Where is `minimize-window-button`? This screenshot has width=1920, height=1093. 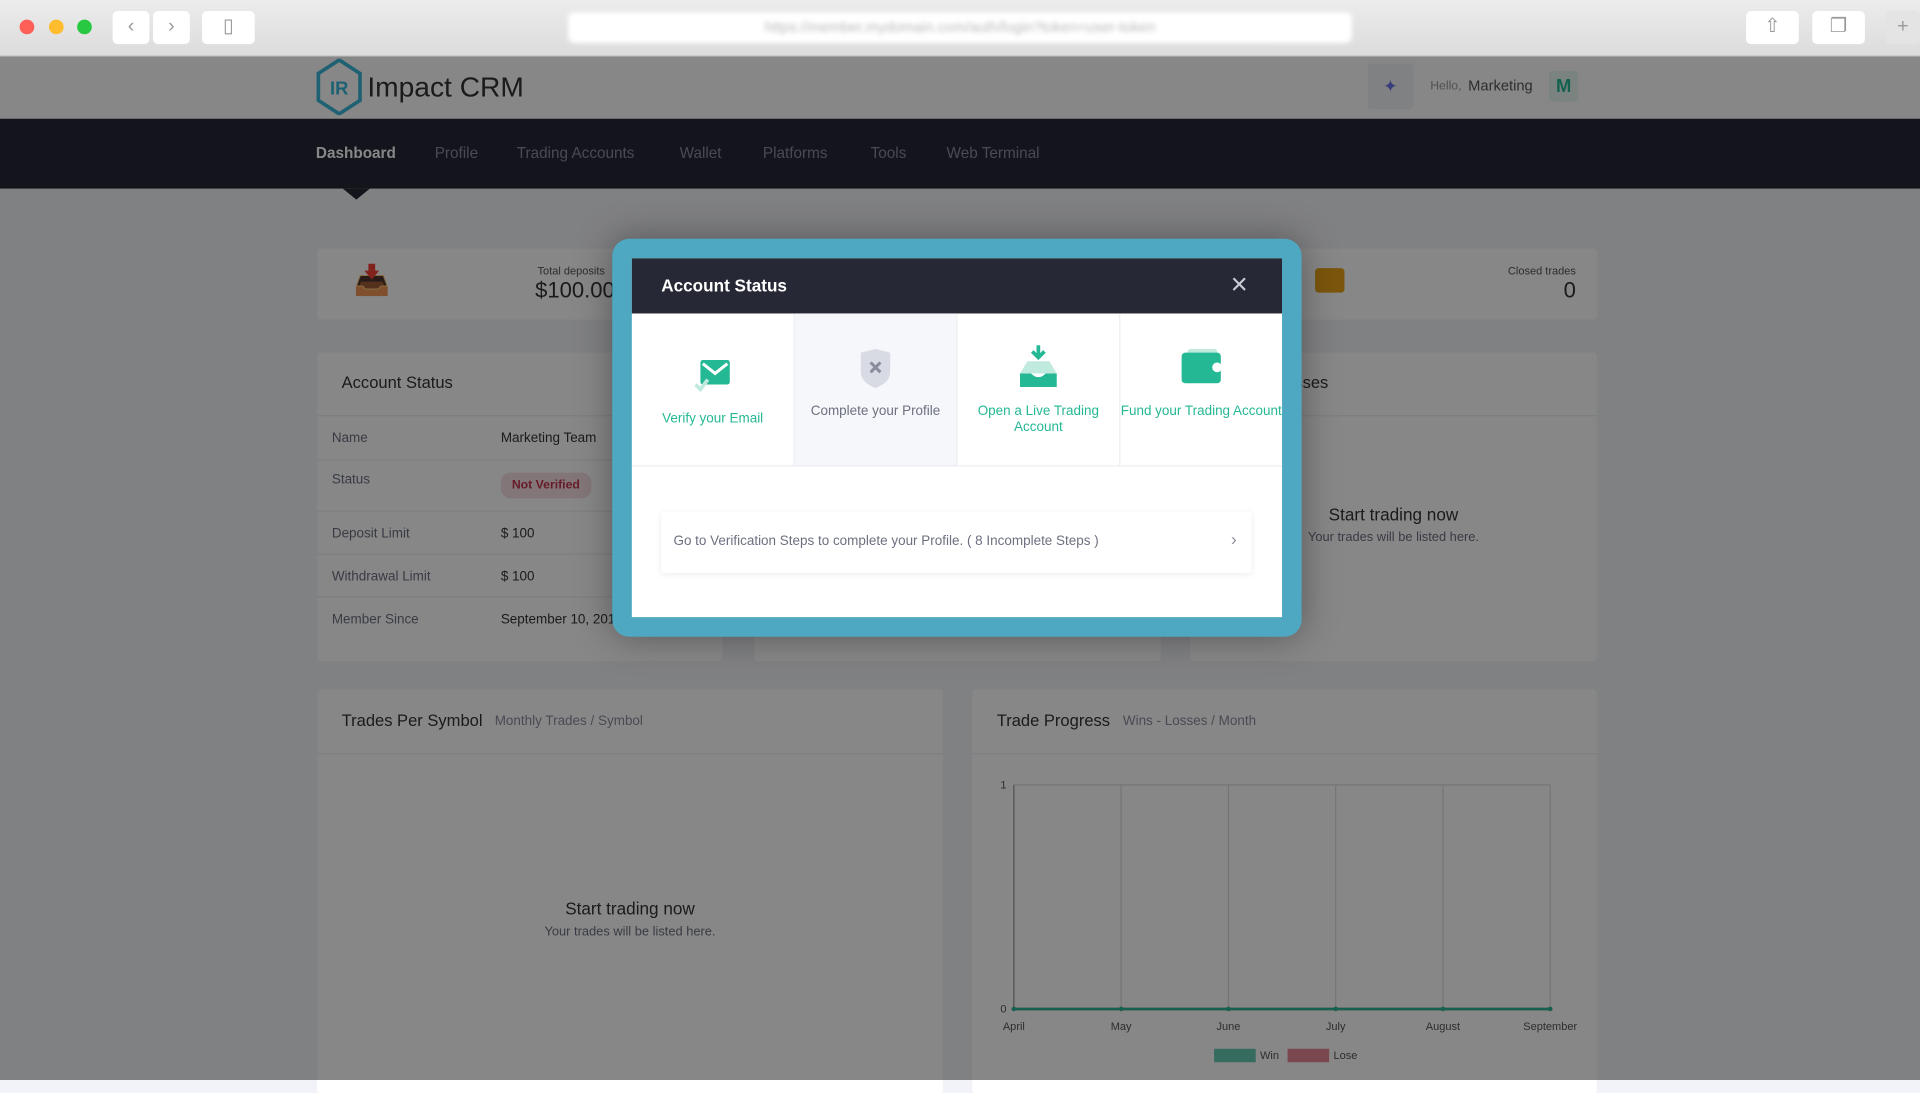 minimize-window-button is located at coordinates (56, 27).